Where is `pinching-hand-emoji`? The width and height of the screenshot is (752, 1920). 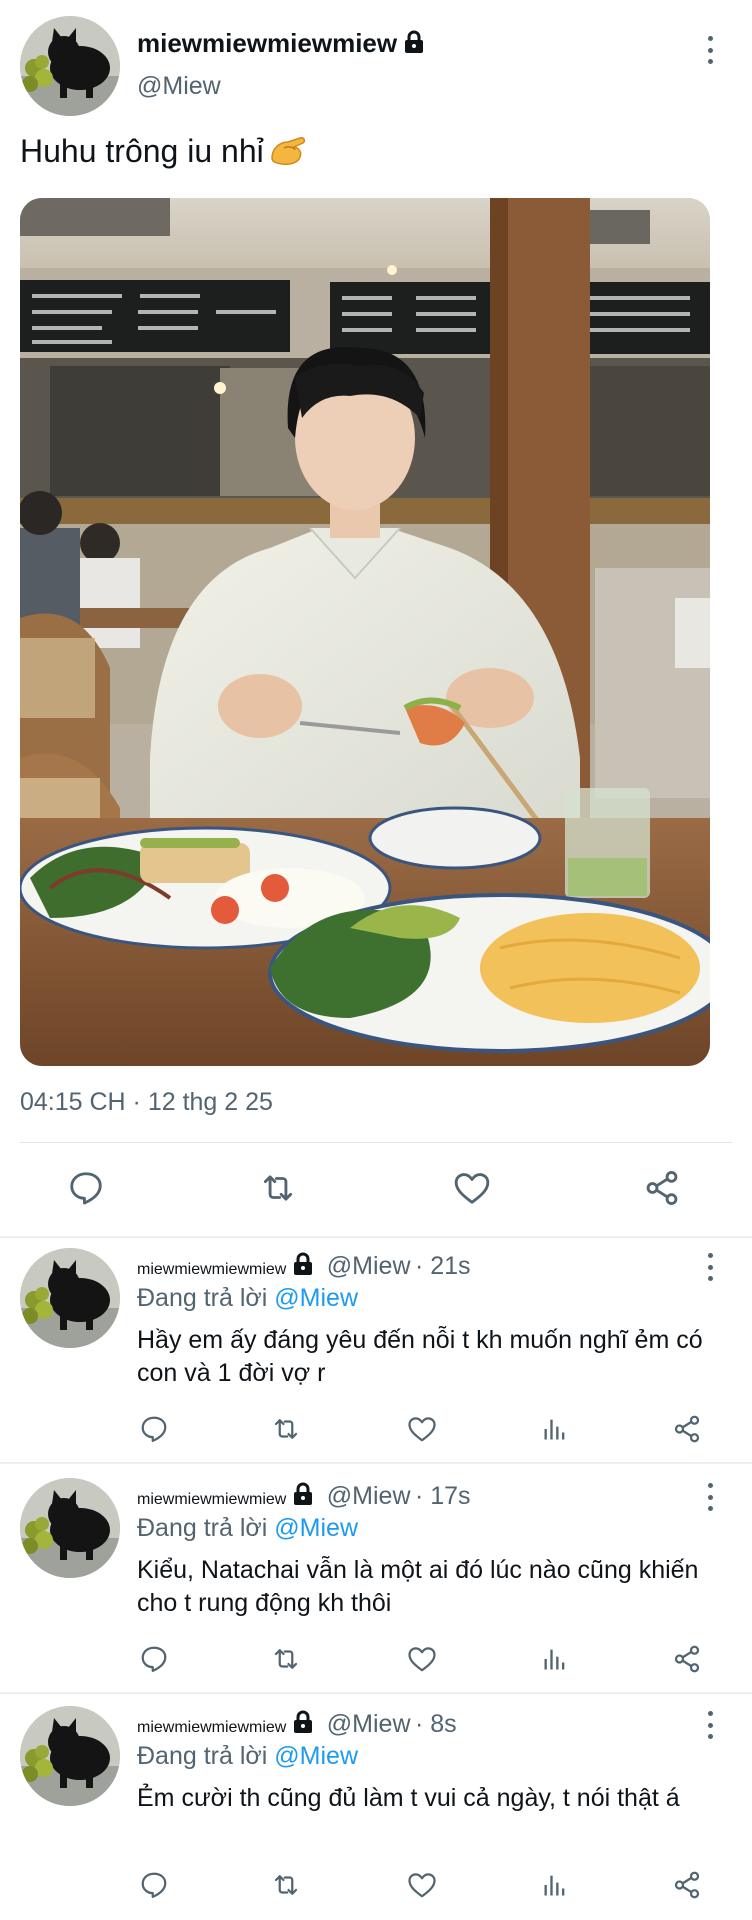 pinching-hand-emoji is located at coordinates (288, 154).